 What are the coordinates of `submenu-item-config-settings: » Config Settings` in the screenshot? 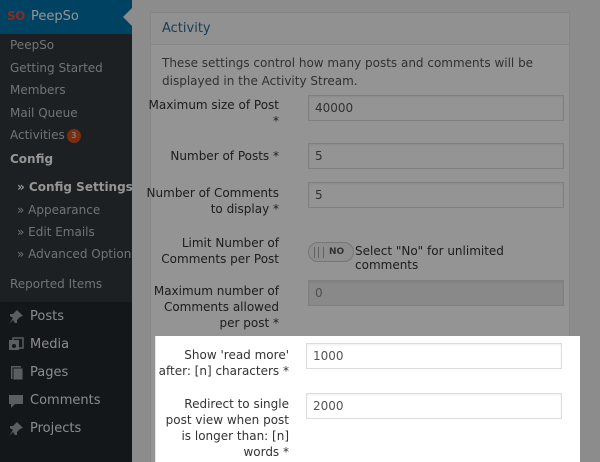 It's located at (74, 187).